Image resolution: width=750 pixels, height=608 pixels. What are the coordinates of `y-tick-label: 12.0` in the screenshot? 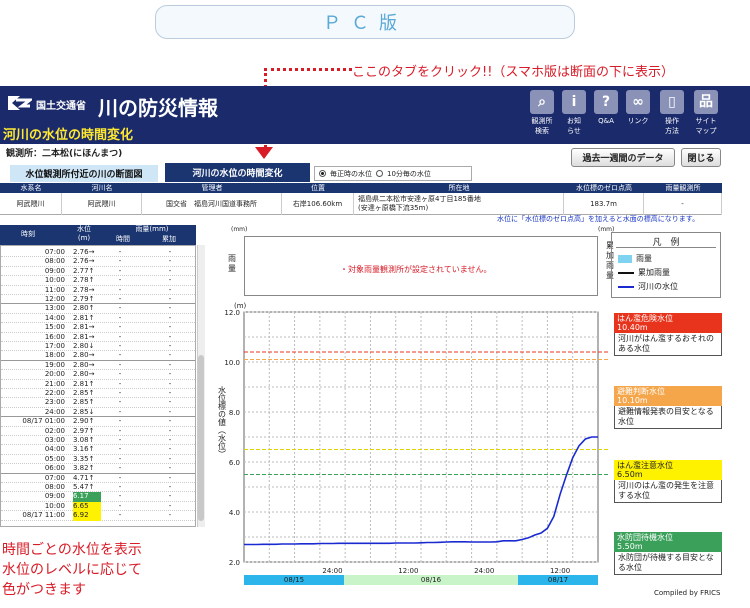 It's located at (232, 313).